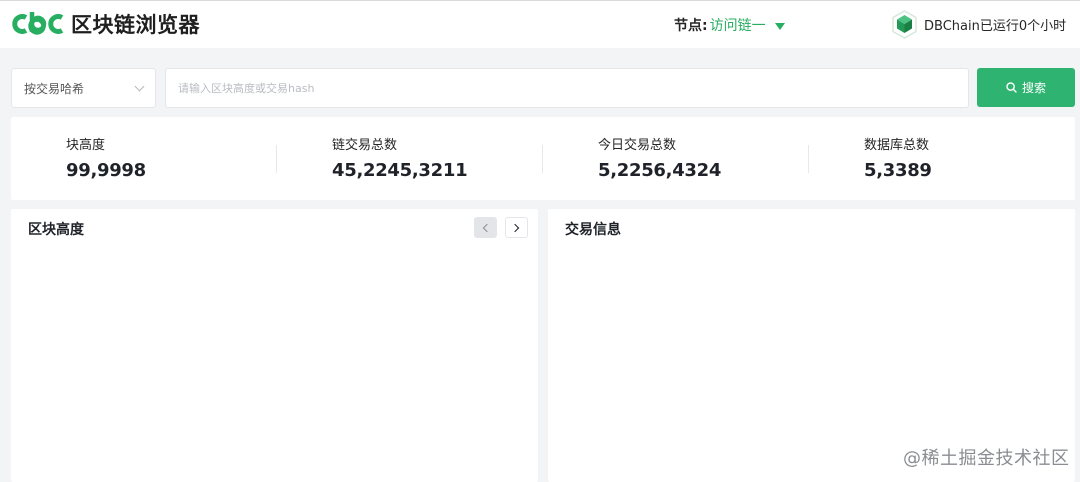  I want to click on status-text: DBChain已运行0个小时, so click(995, 26).